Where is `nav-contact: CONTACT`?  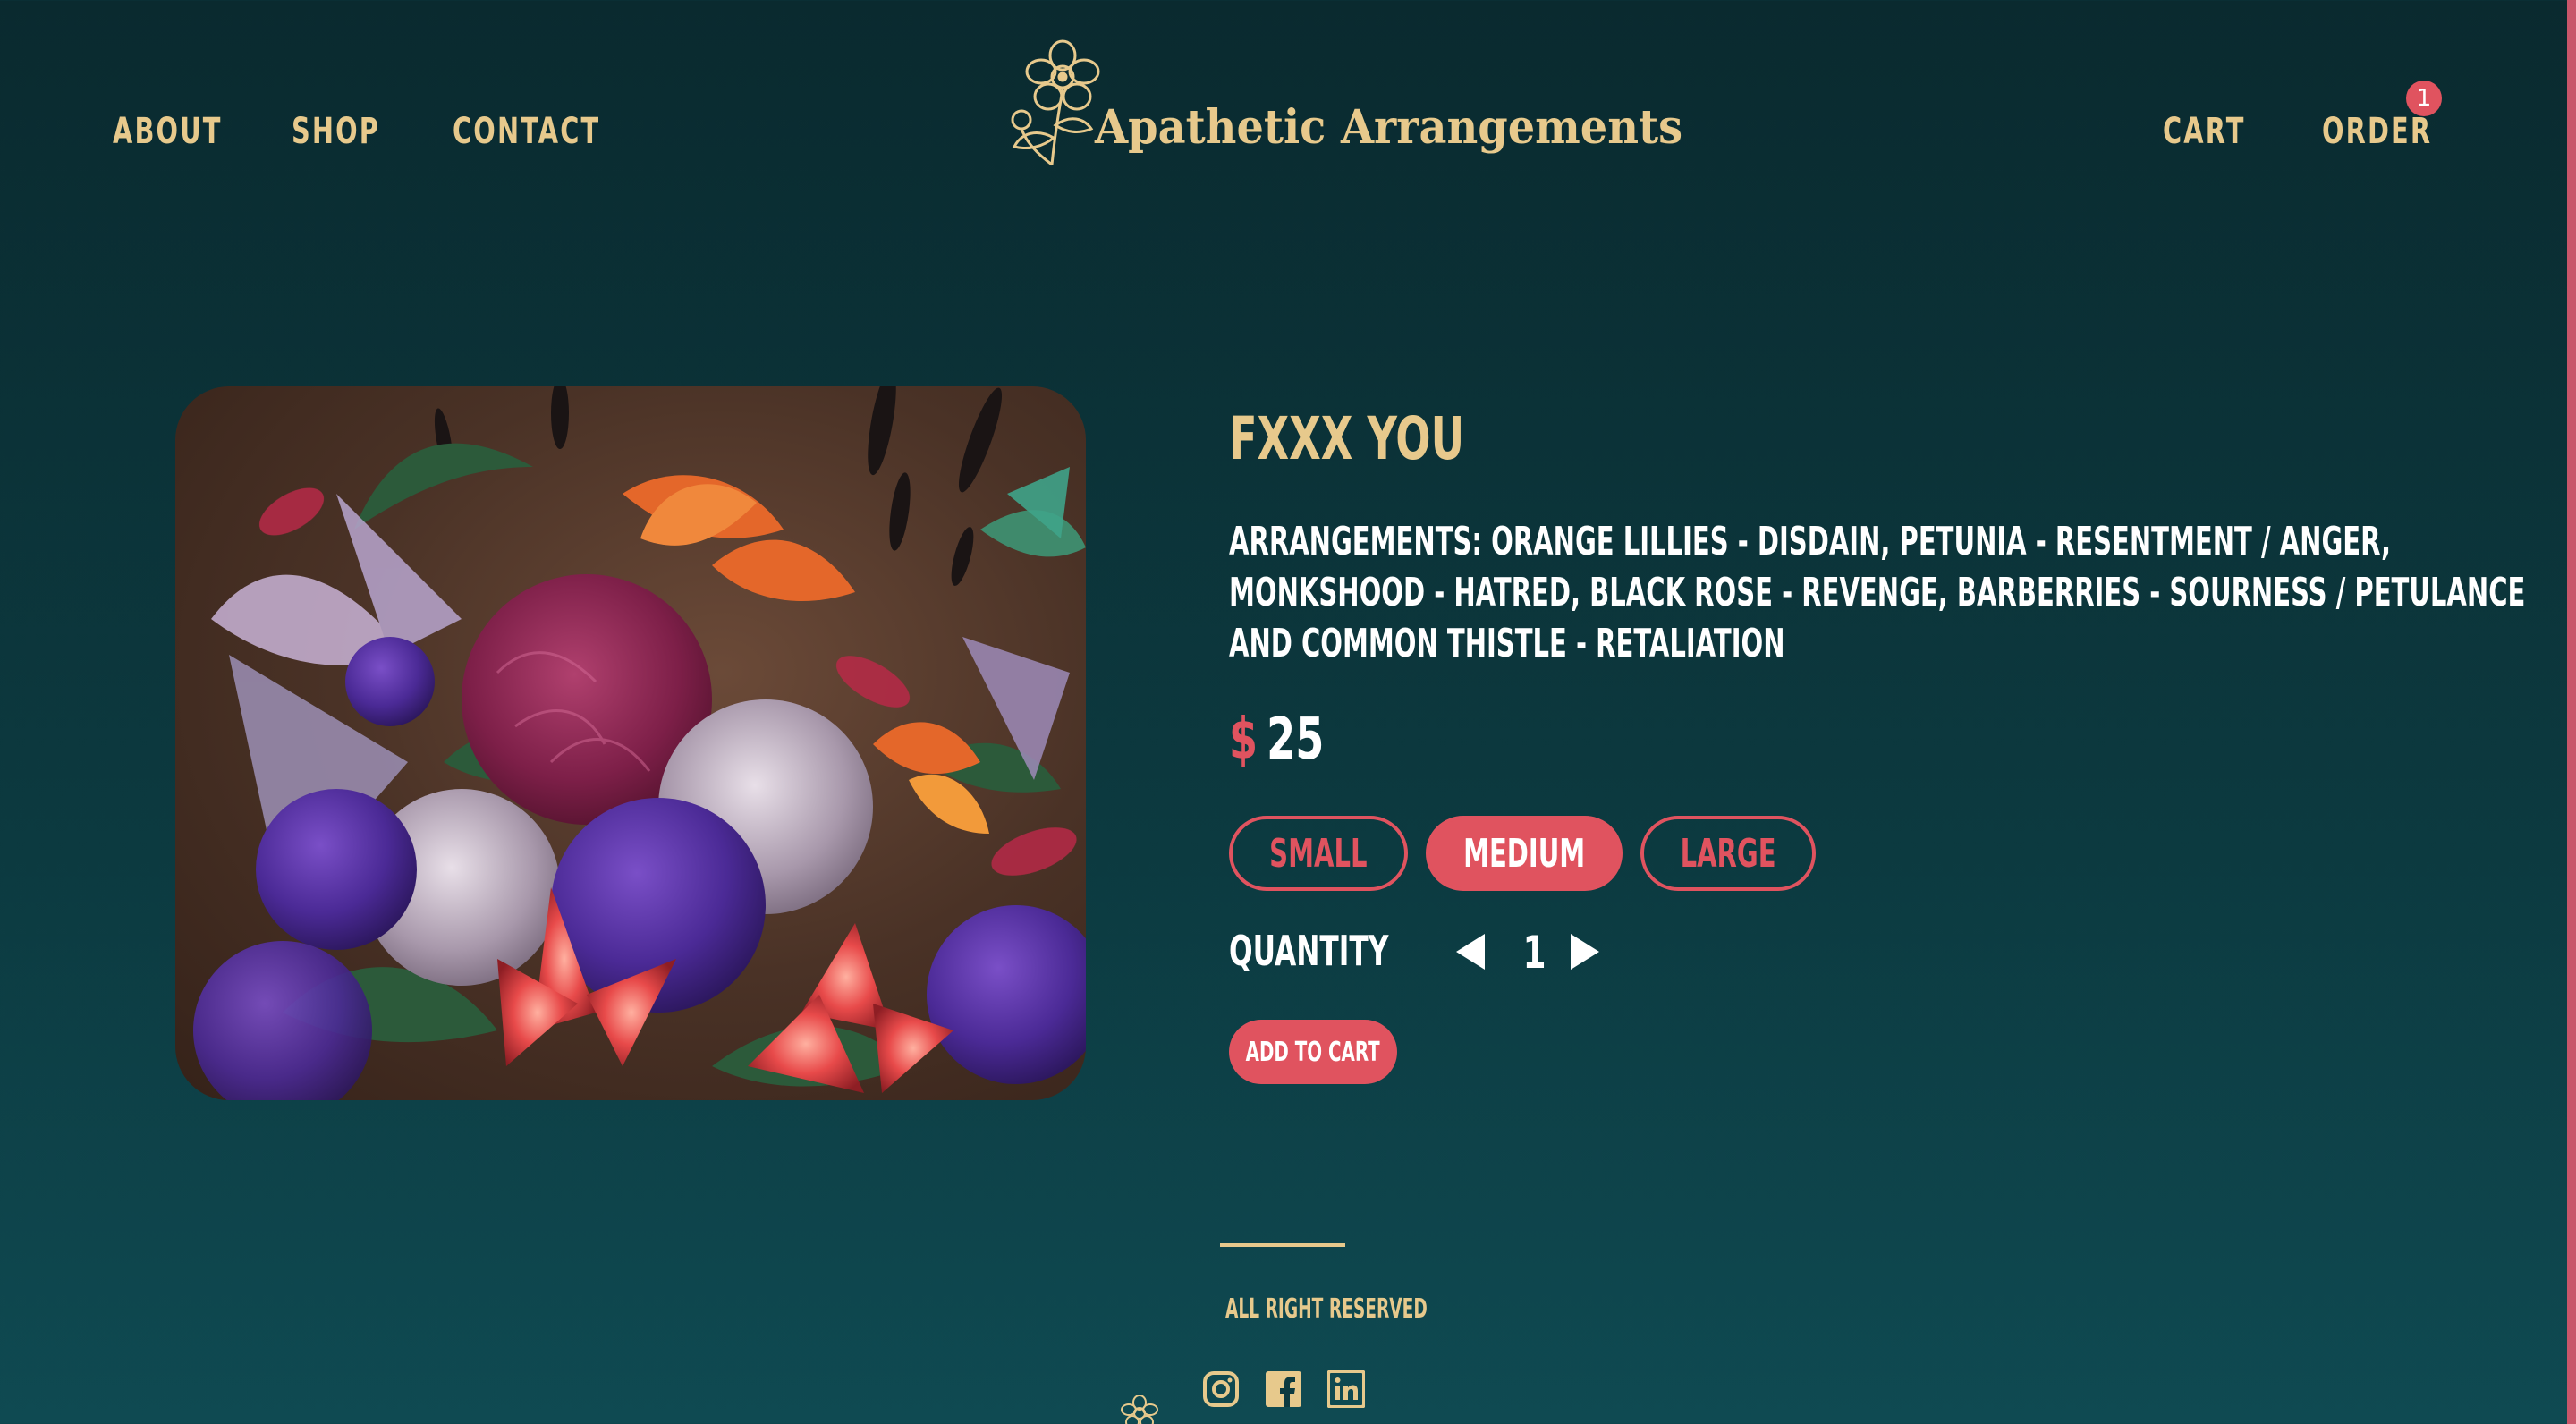 nav-contact: CONTACT is located at coordinates (526, 131).